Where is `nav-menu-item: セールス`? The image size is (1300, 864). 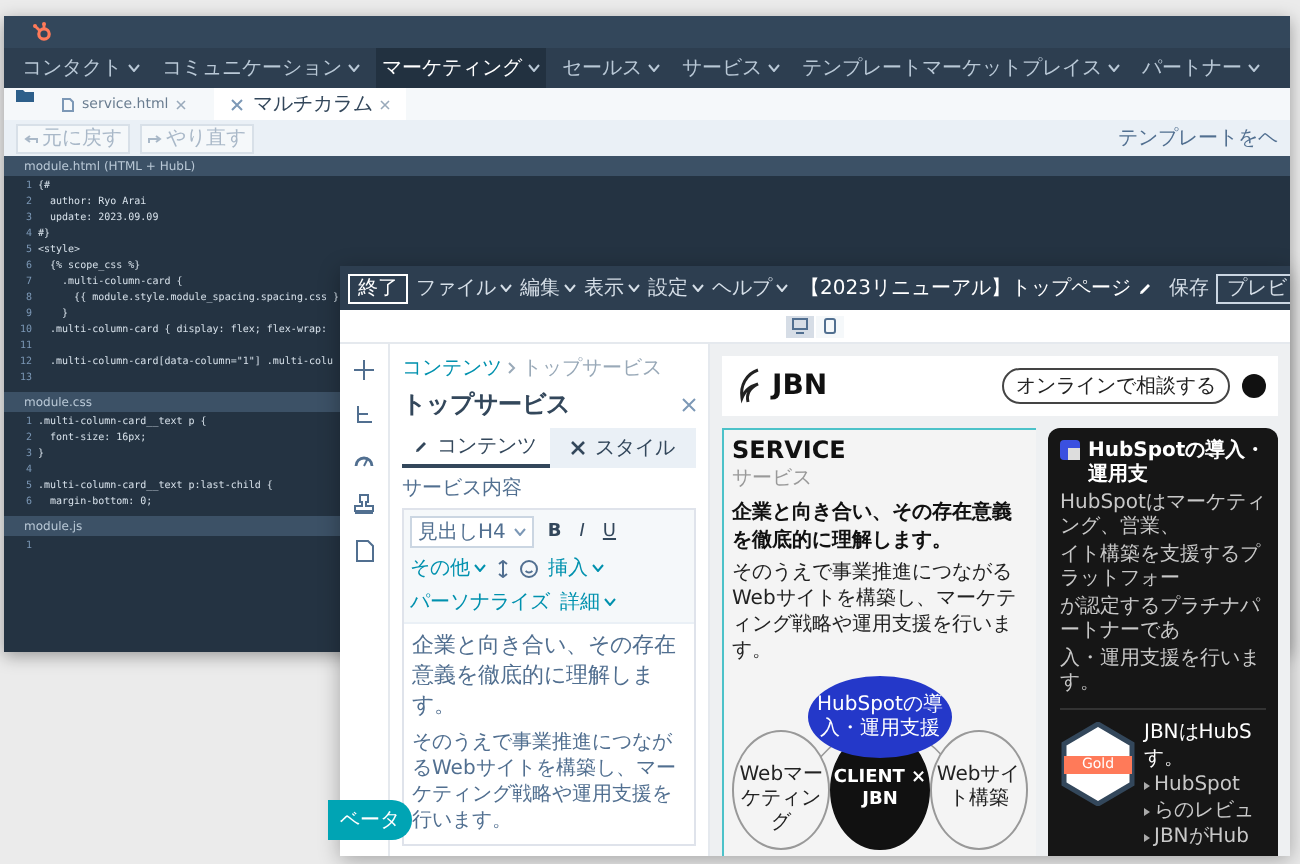 nav-menu-item: セールス is located at coordinates (611, 68).